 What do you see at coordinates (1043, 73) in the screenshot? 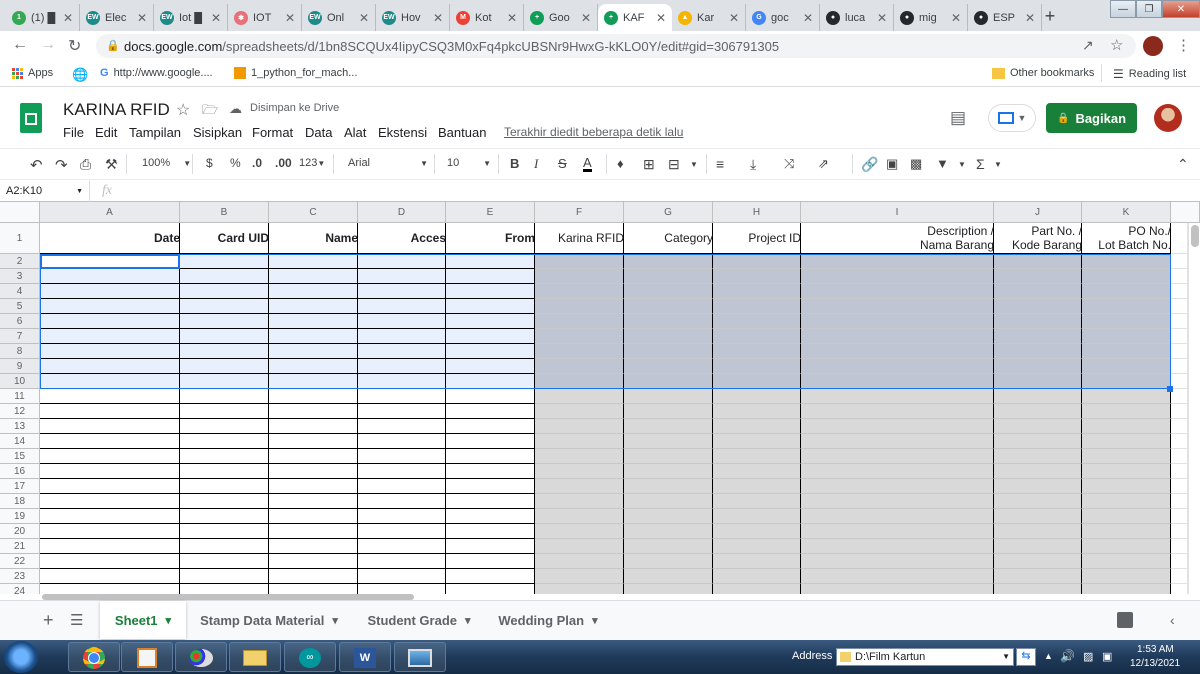
I see `bookmark-other: Other bookmarks` at bounding box center [1043, 73].